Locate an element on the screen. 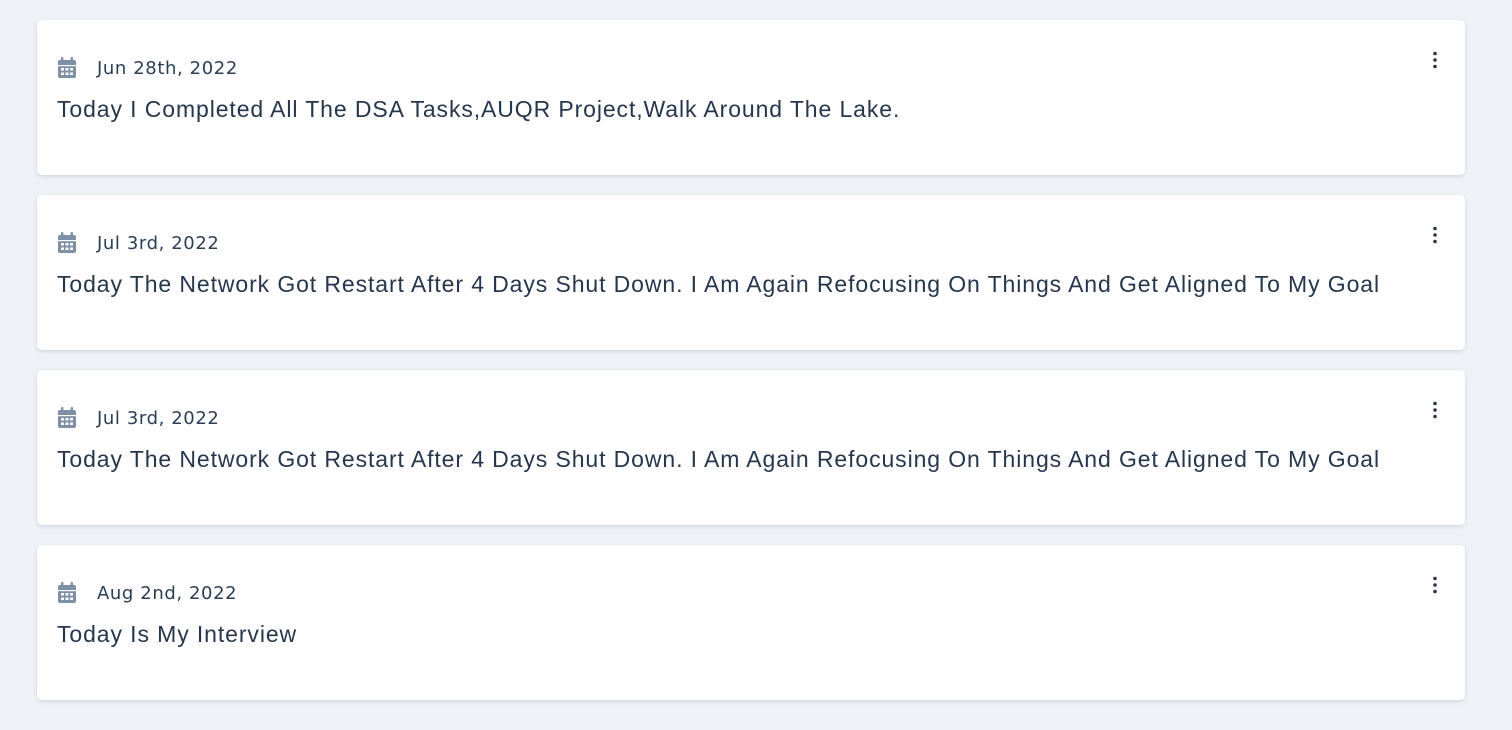  entry-date-row: Jun 28th, 2022 is located at coordinates (147, 68).